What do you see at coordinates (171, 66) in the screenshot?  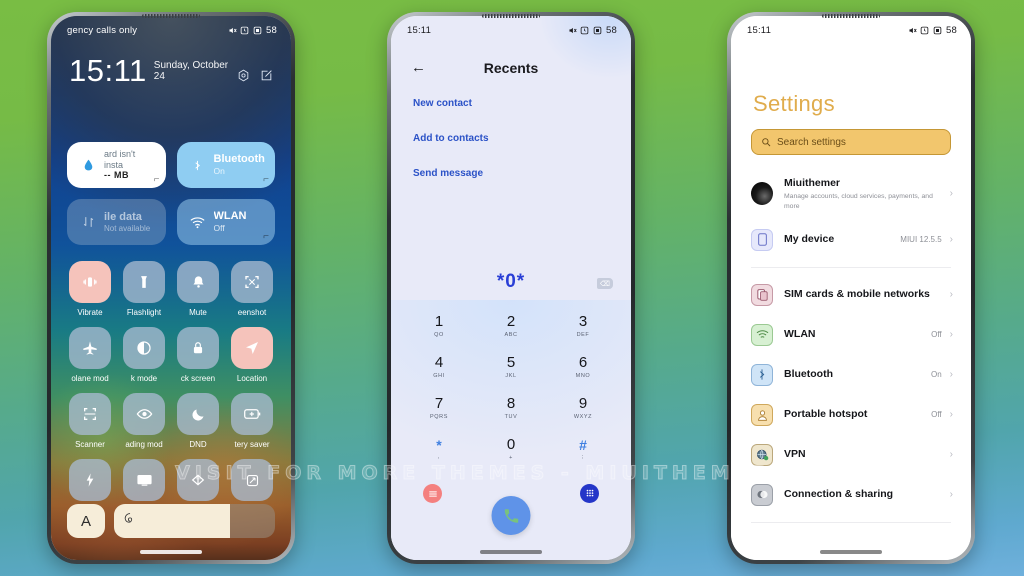 I see `lockscreen-header: 15:11 Sunday, October 24` at bounding box center [171, 66].